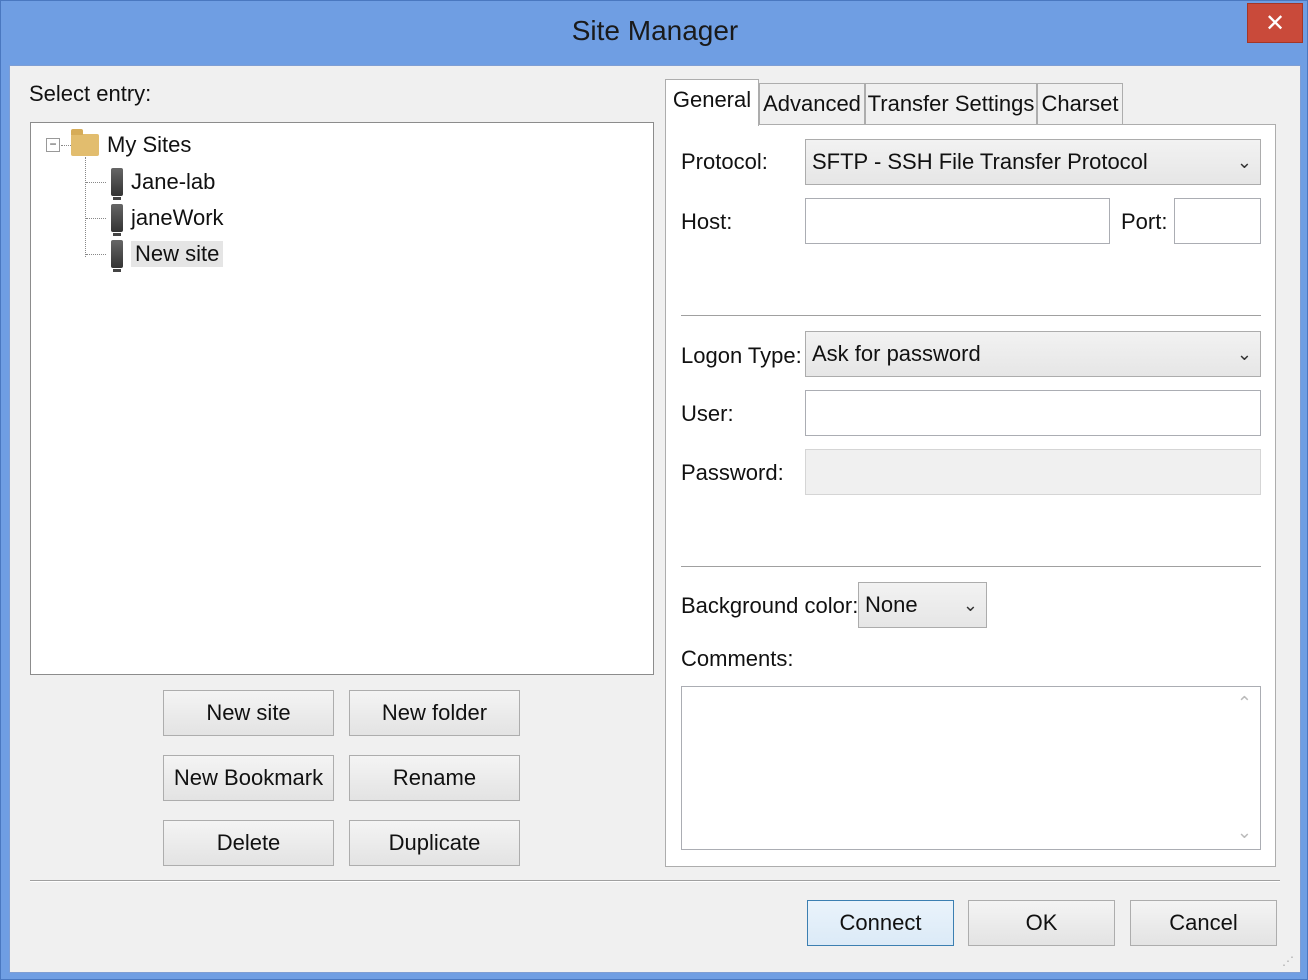  What do you see at coordinates (1041, 923) in the screenshot?
I see `ok-button: OK` at bounding box center [1041, 923].